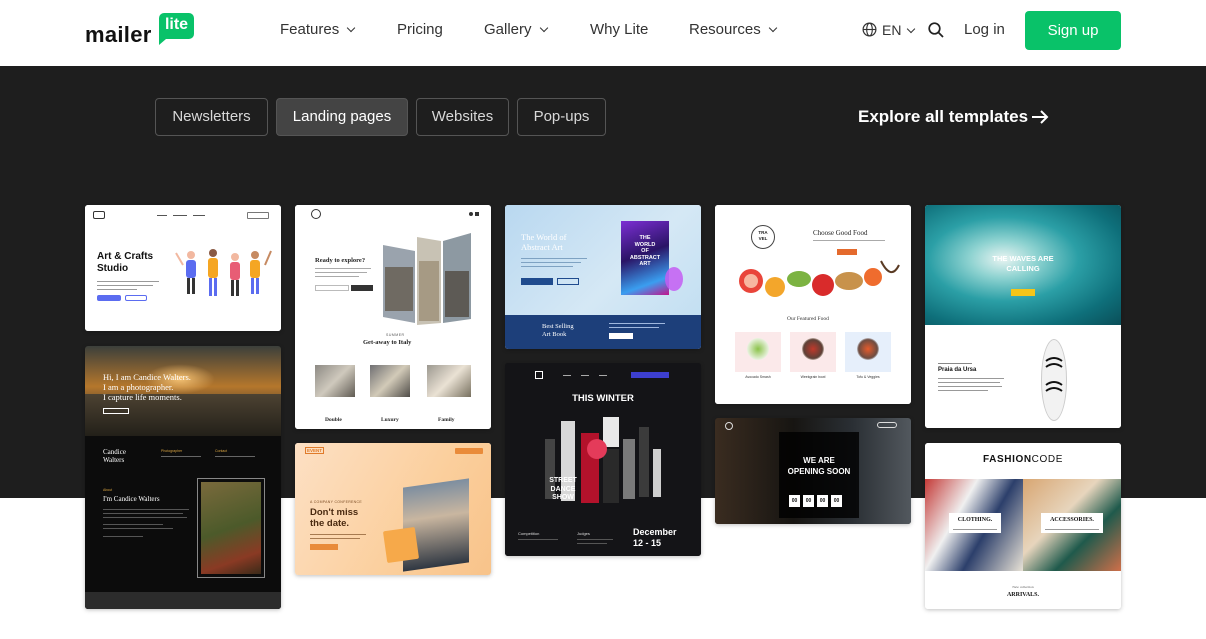 The image size is (1206, 639). I want to click on tab-newsletters: Newsletters, so click(211, 117).